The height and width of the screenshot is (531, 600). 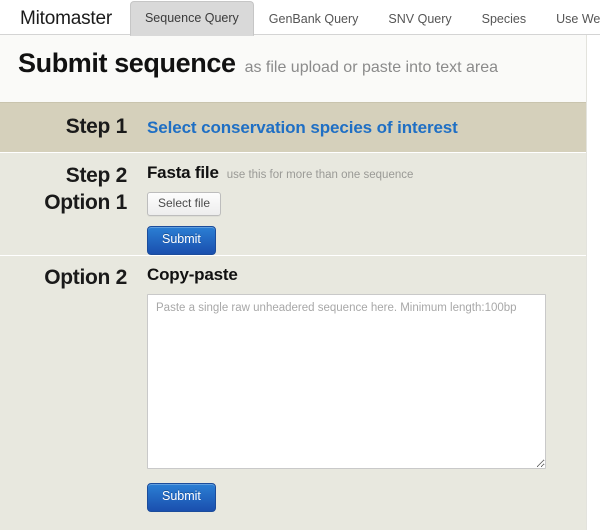 I want to click on fasta-file-hint: use this for more than one sequence, so click(x=320, y=175).